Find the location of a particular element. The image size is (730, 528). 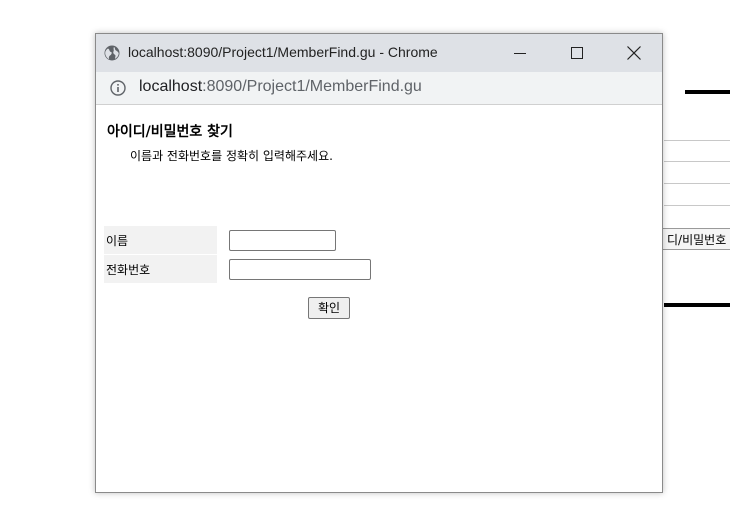

close-icon is located at coordinates (634, 53).